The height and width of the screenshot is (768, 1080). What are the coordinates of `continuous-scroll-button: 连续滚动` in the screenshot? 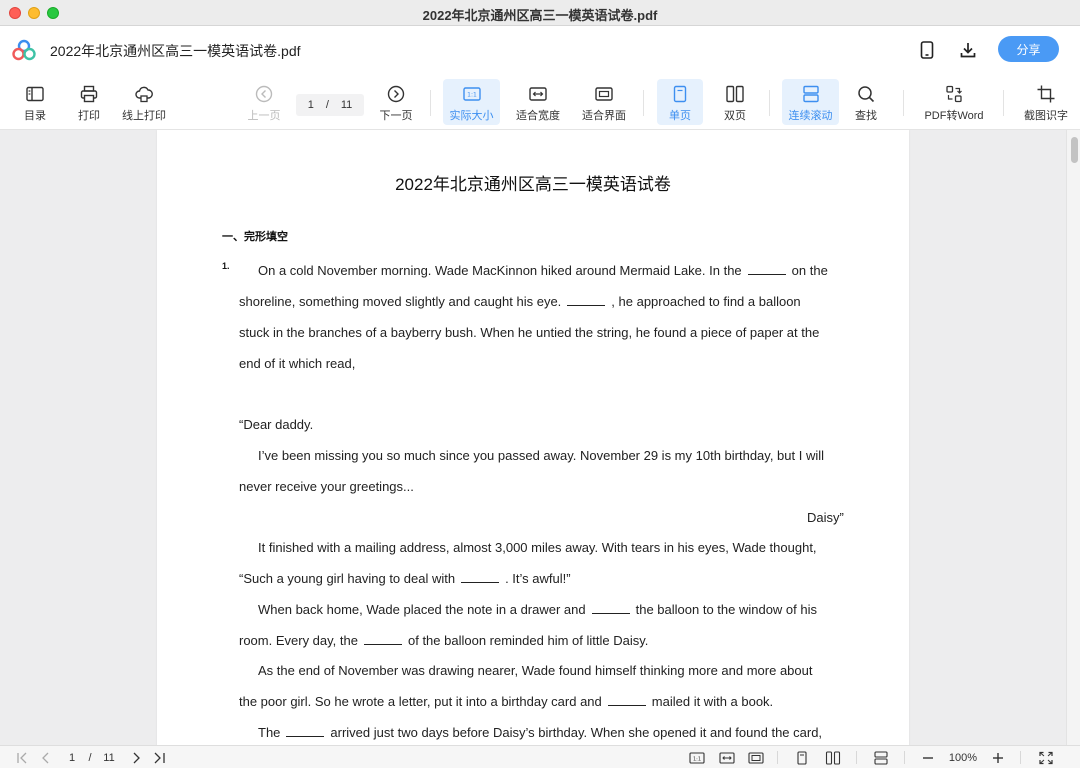 It's located at (810, 102).